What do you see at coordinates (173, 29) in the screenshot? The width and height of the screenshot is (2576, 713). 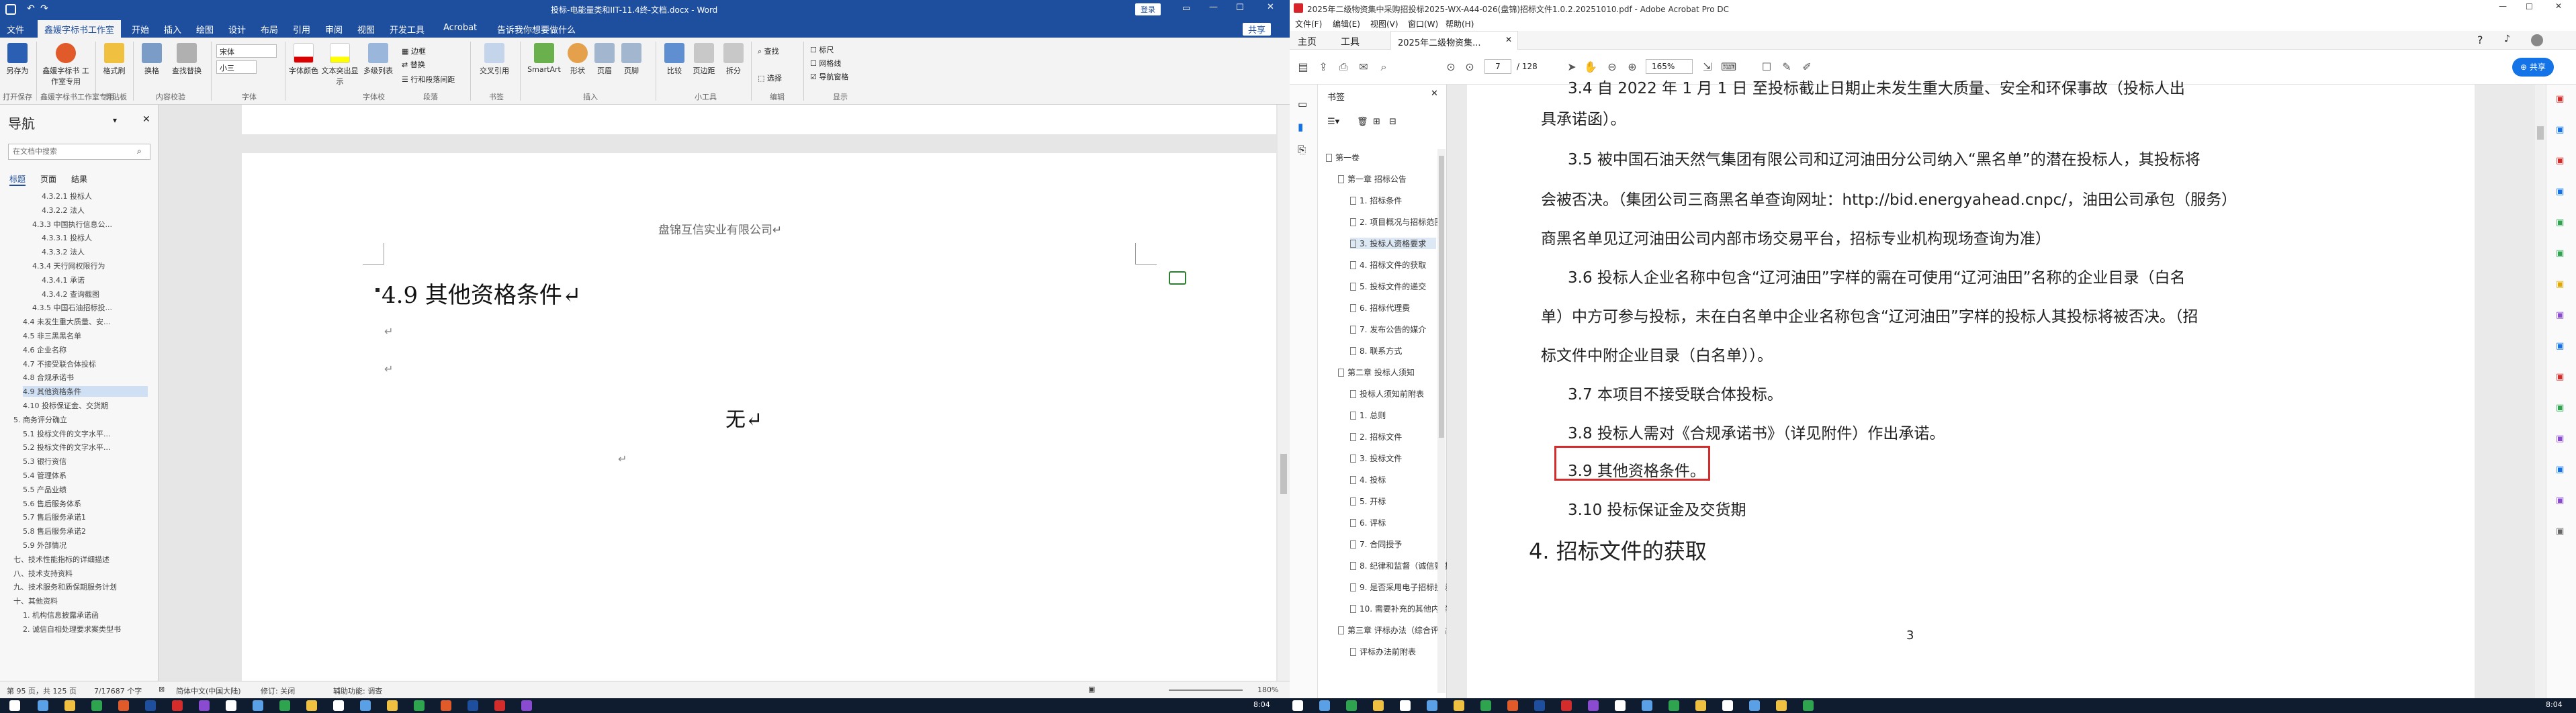 I see `tab-insert: 插入` at bounding box center [173, 29].